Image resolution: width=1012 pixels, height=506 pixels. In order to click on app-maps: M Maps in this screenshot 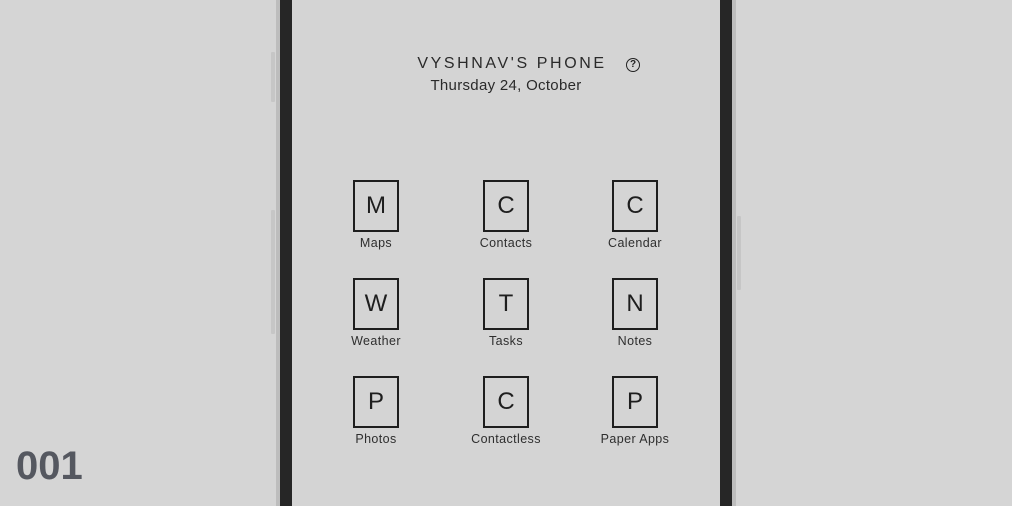, I will do `click(376, 215)`.